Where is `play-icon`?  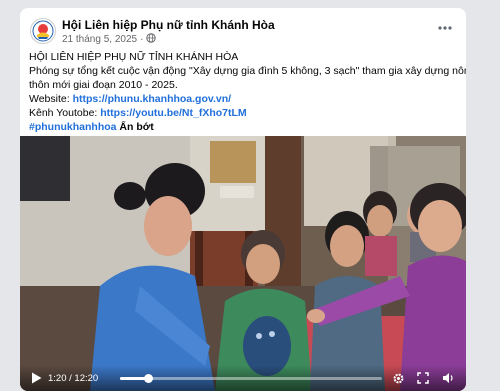
play-icon is located at coordinates (36, 378).